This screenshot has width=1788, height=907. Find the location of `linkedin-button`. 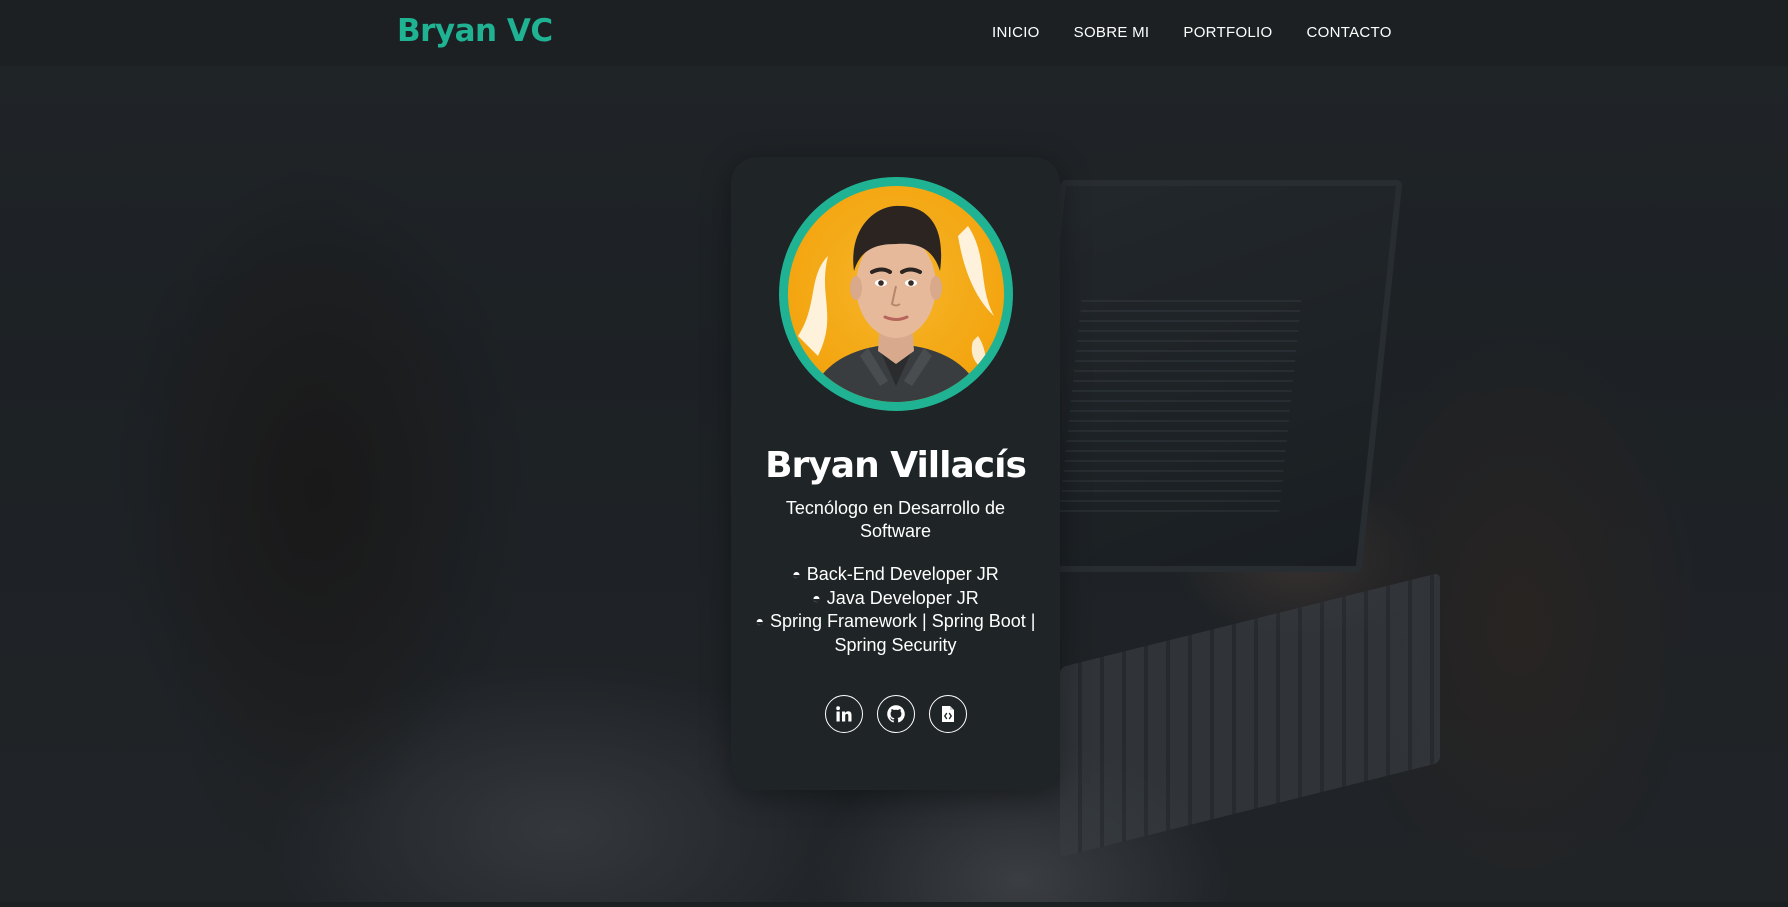

linkedin-button is located at coordinates (843, 714).